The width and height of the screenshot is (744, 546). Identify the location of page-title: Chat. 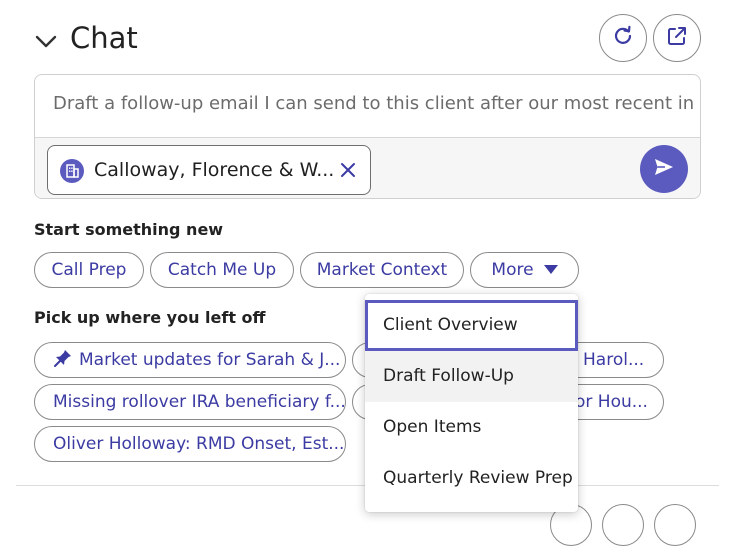
(104, 38).